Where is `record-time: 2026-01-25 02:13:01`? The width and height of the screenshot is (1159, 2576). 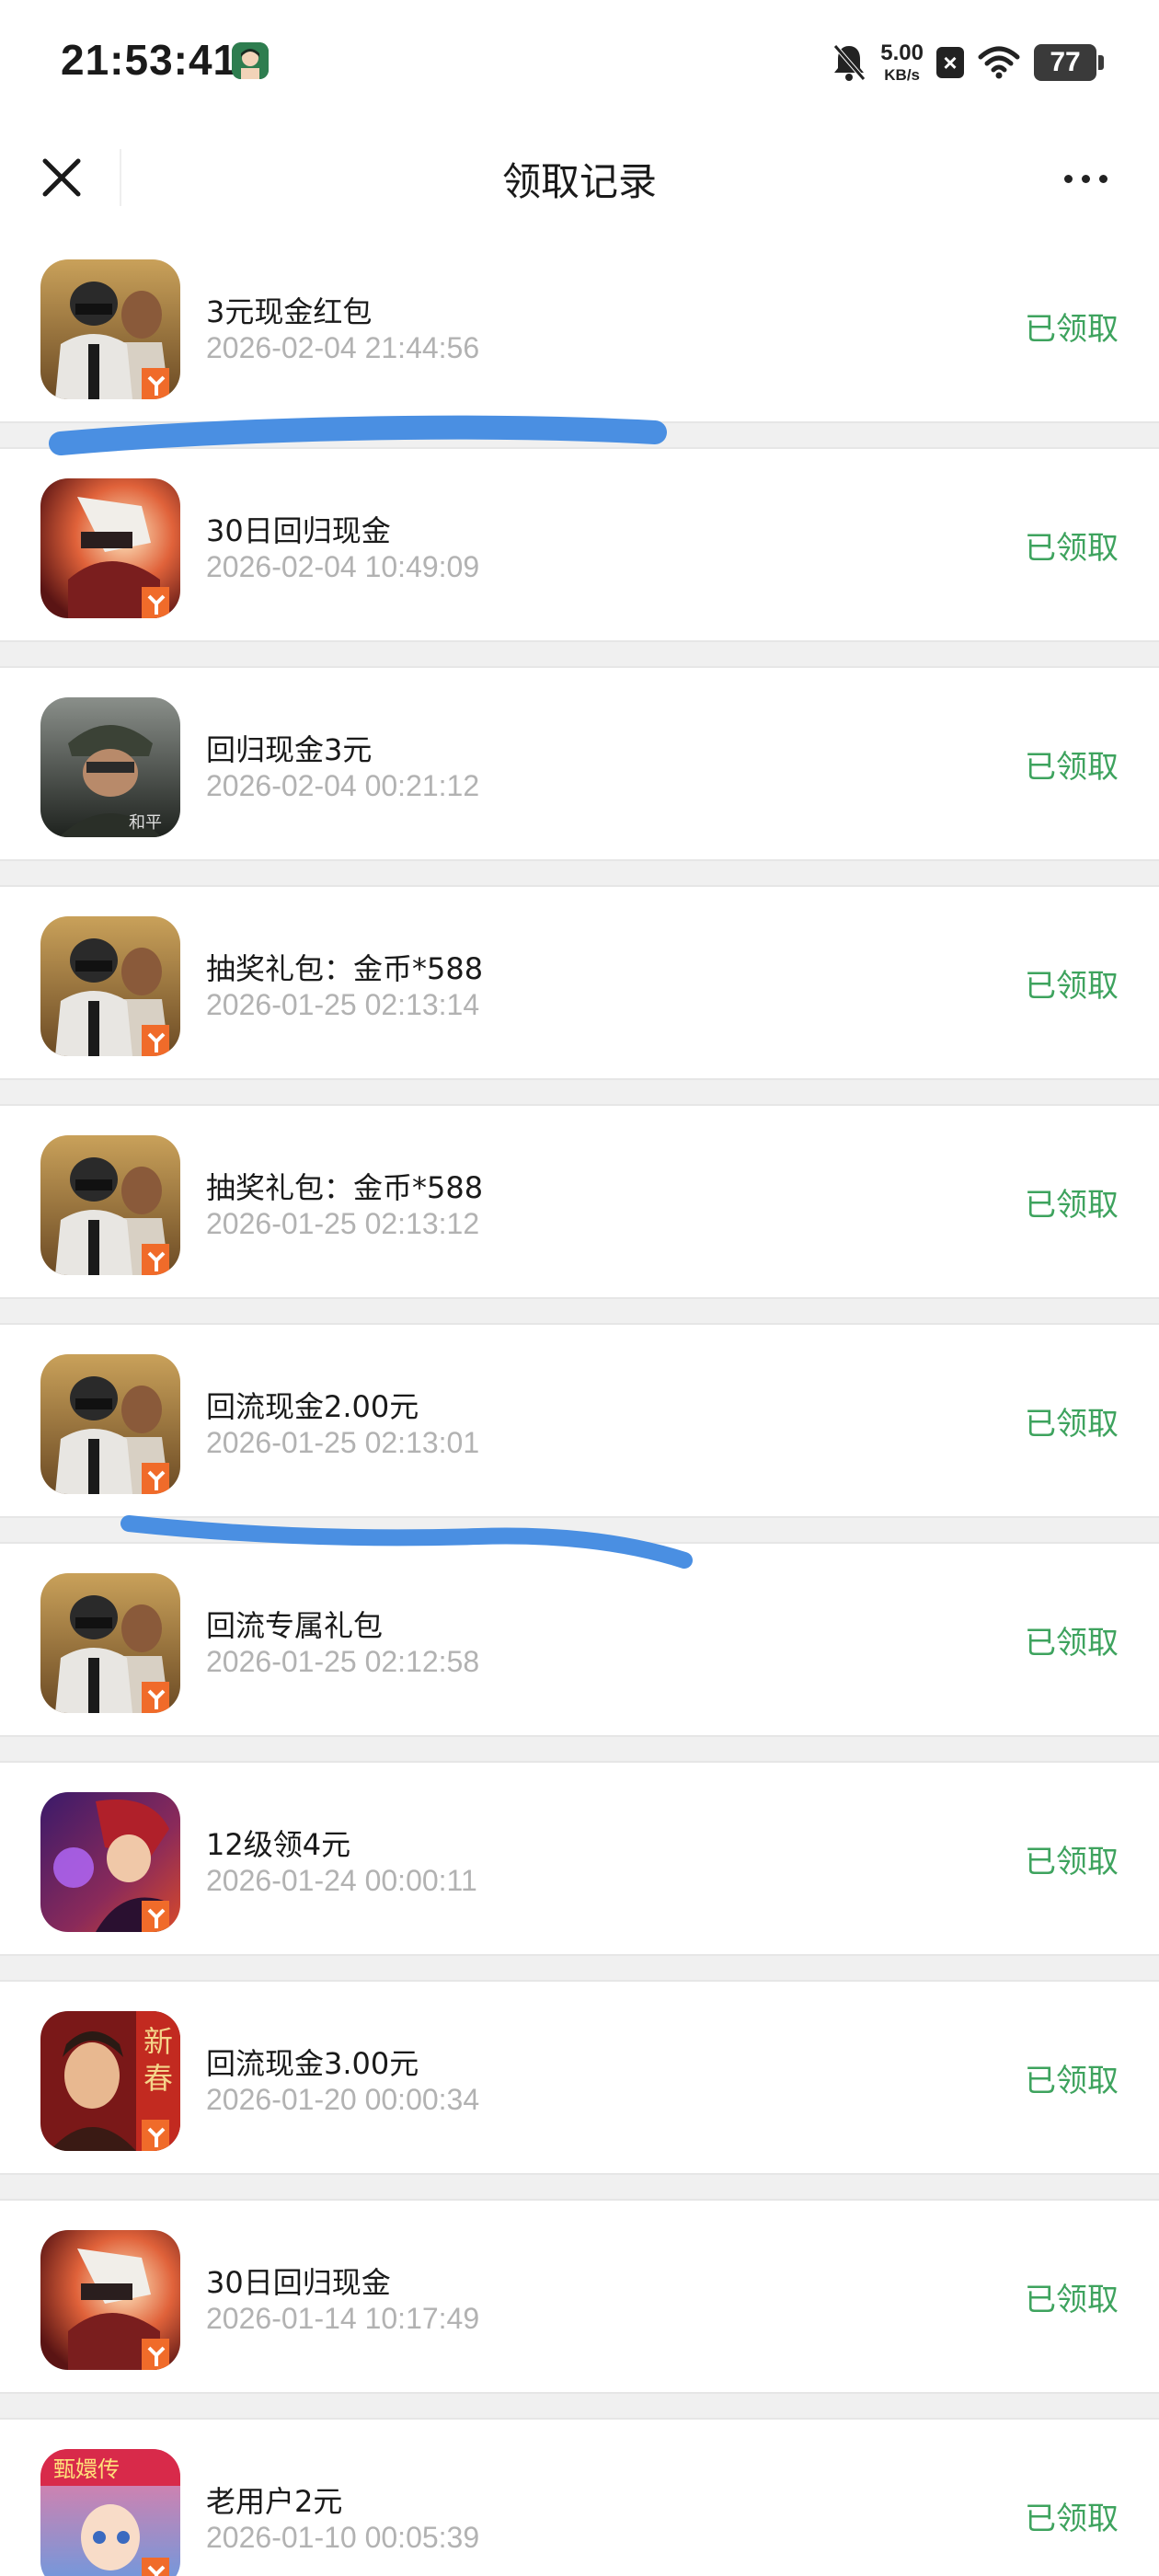 record-time: 2026-01-25 02:13:01 is located at coordinates (343, 1442).